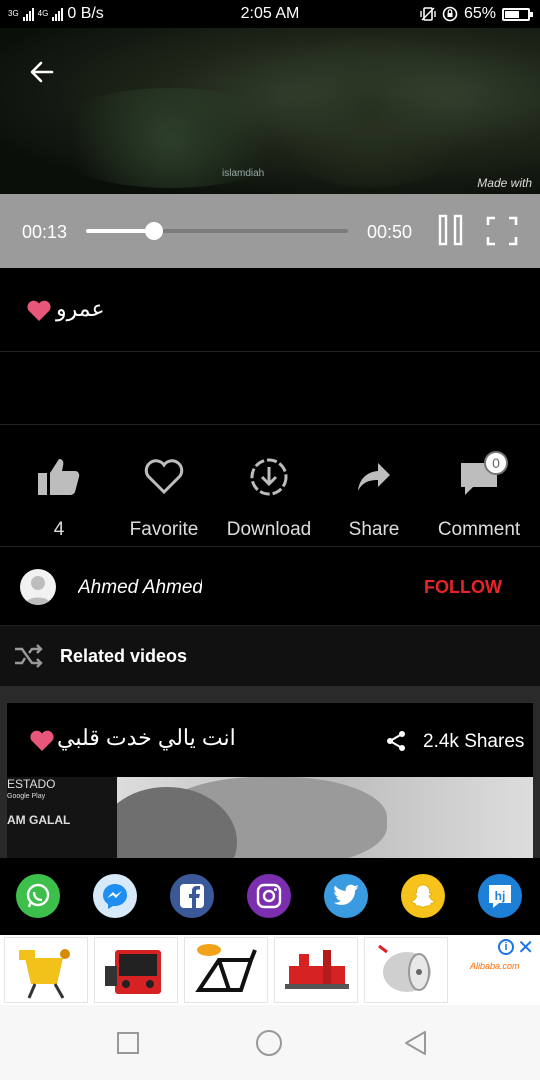 The height and width of the screenshot is (1080, 540). What do you see at coordinates (506, 947) in the screenshot?
I see `ad-info-icon: i` at bounding box center [506, 947].